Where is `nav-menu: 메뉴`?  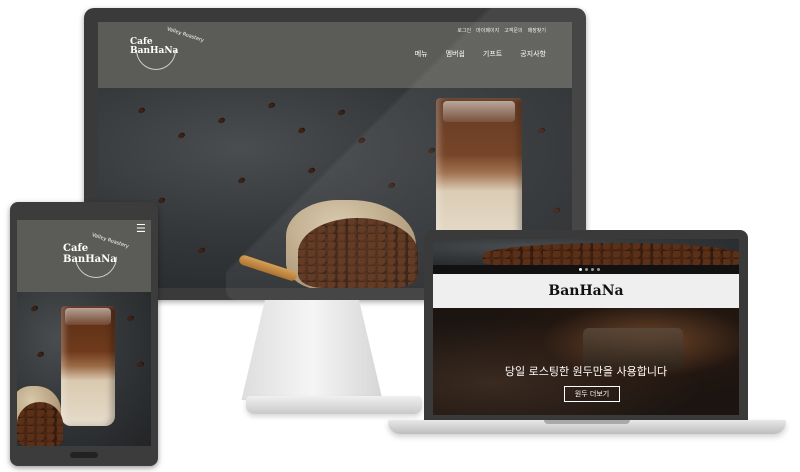
nav-menu: 메뉴 is located at coordinates (421, 54).